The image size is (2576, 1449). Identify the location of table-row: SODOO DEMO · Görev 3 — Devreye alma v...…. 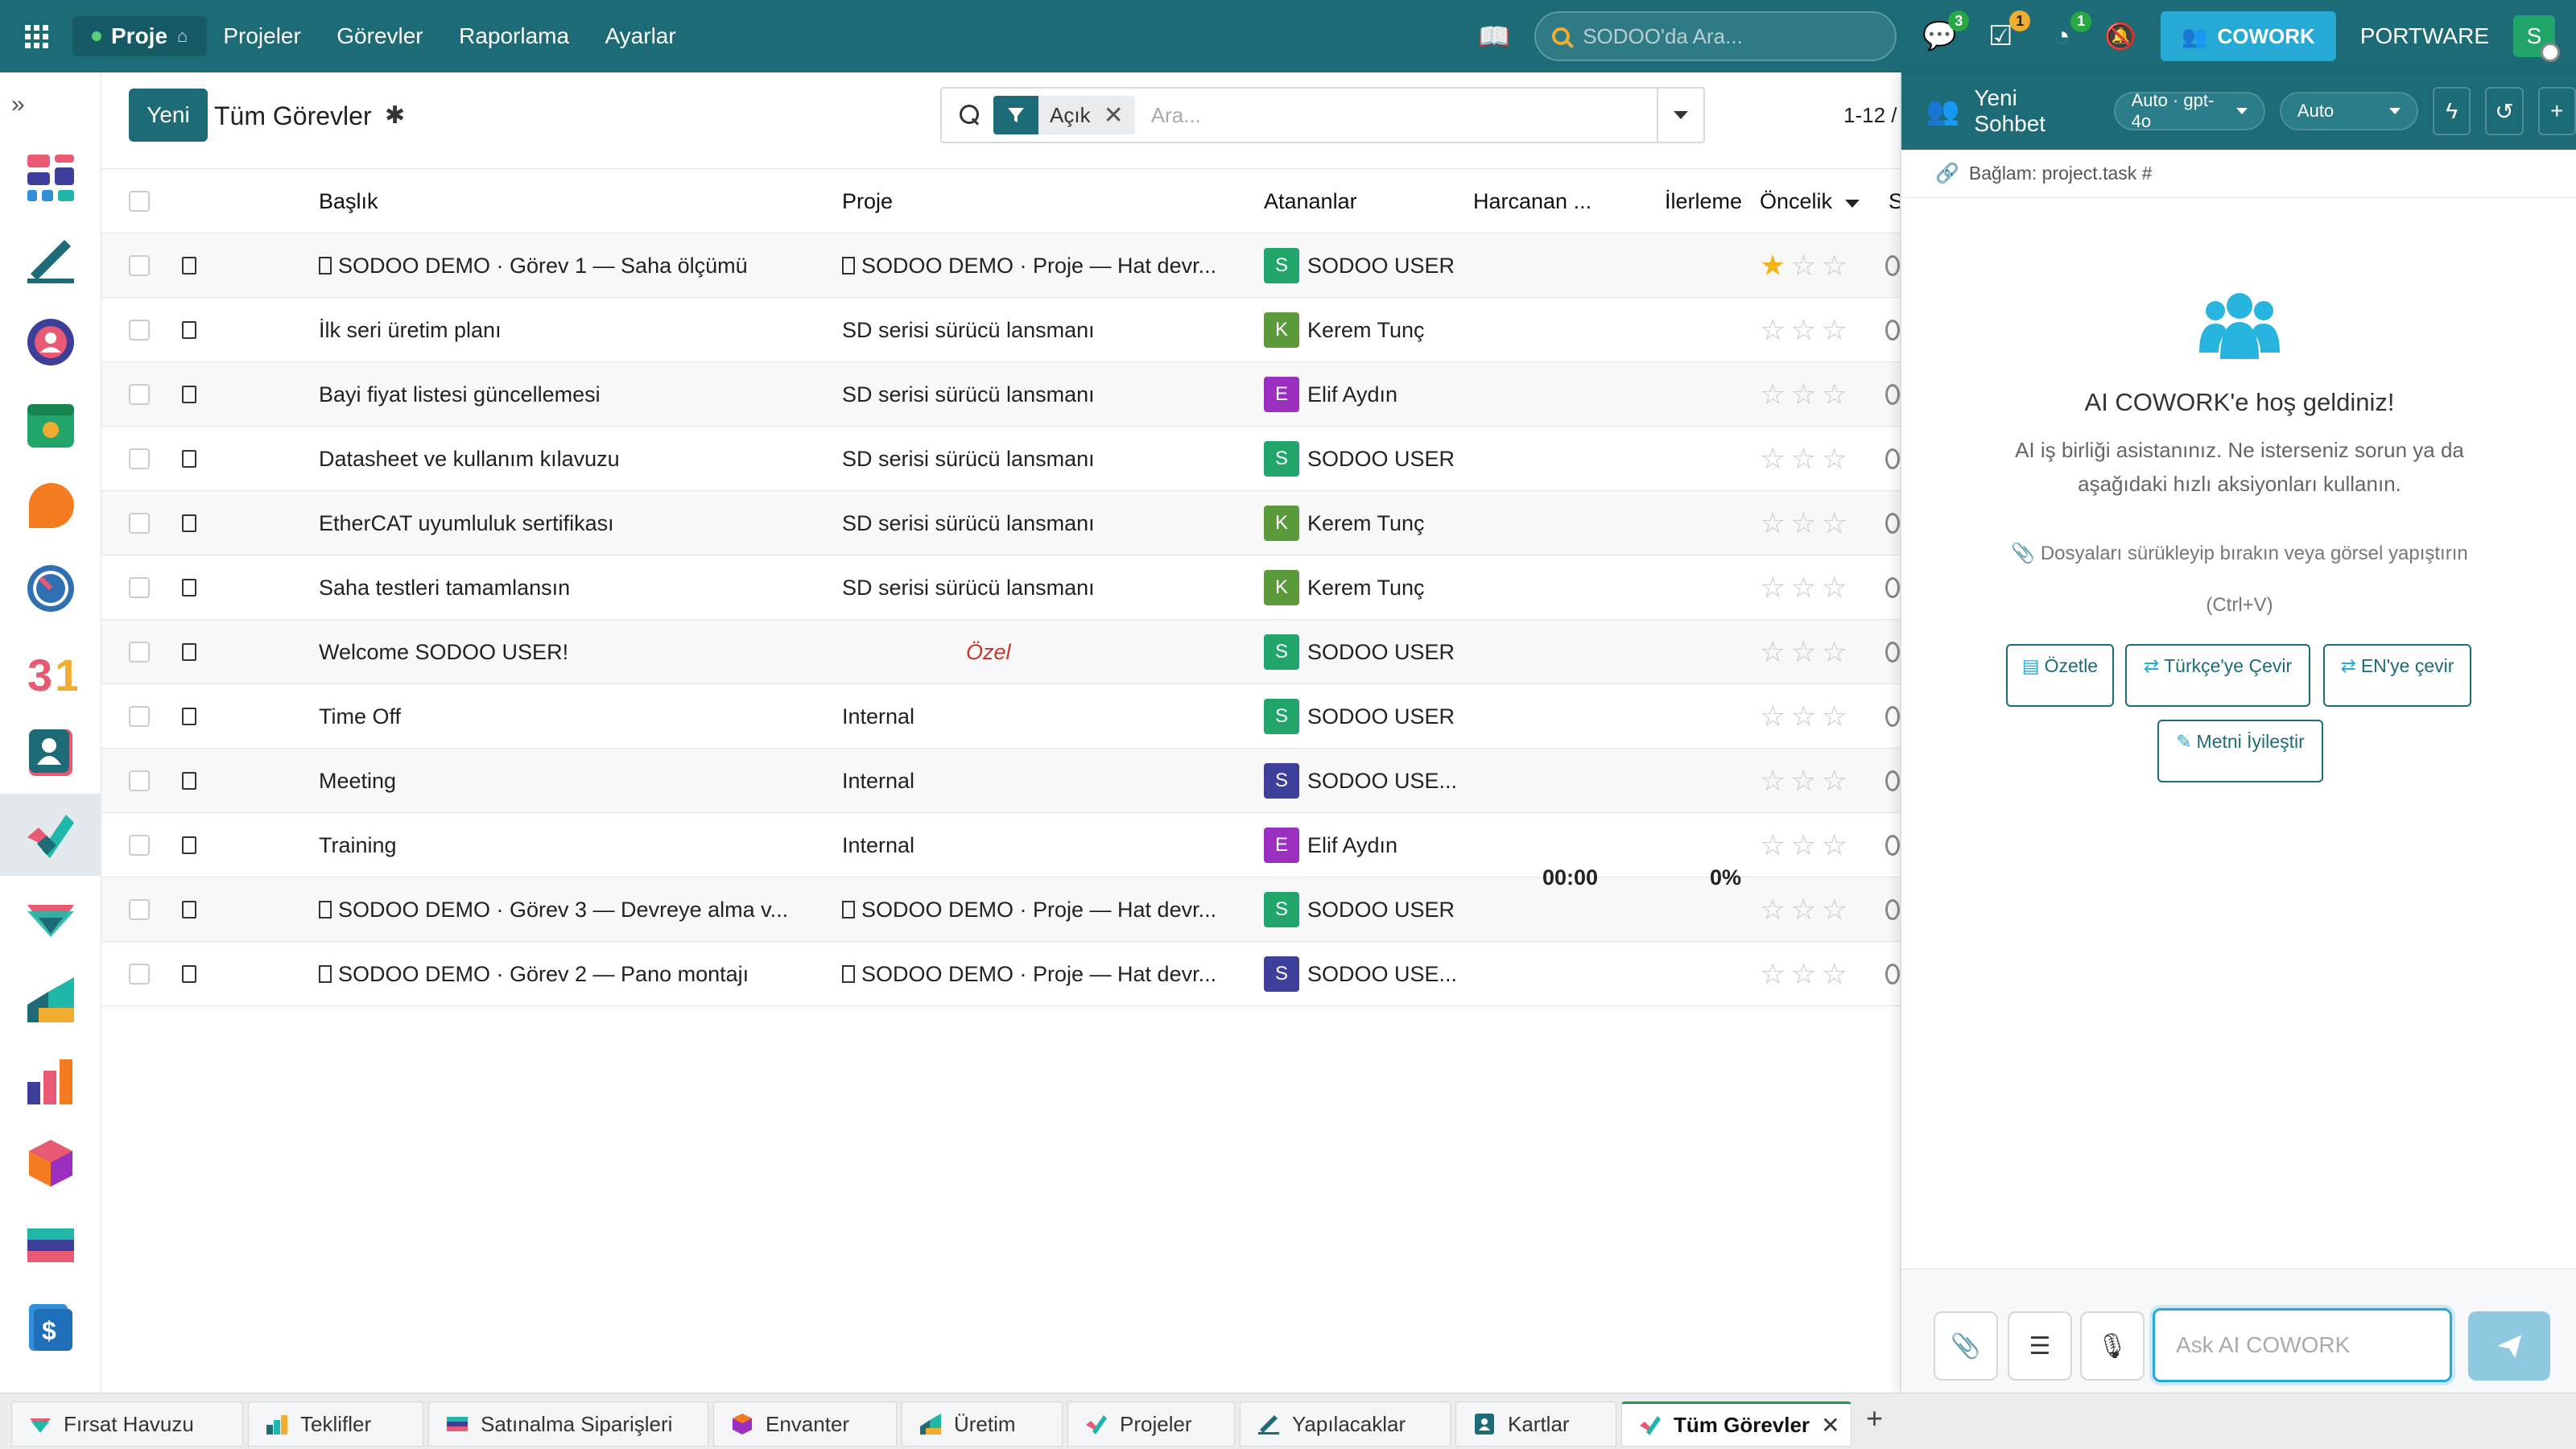
(1000, 909).